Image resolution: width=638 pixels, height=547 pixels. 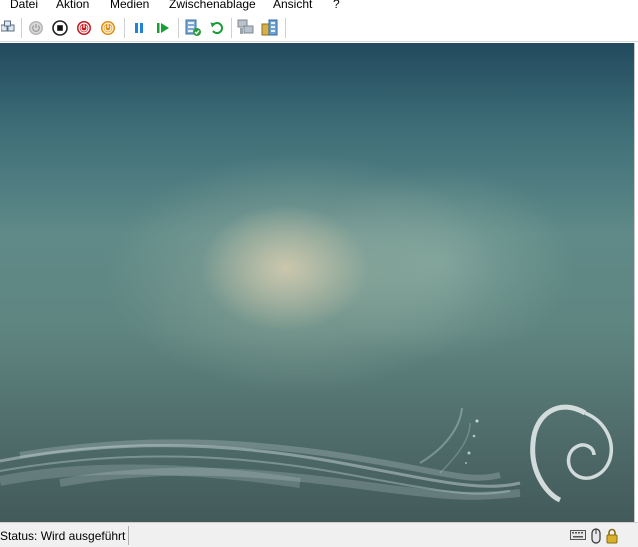 I want to click on enhanced-session-icon, so click(x=246, y=28).